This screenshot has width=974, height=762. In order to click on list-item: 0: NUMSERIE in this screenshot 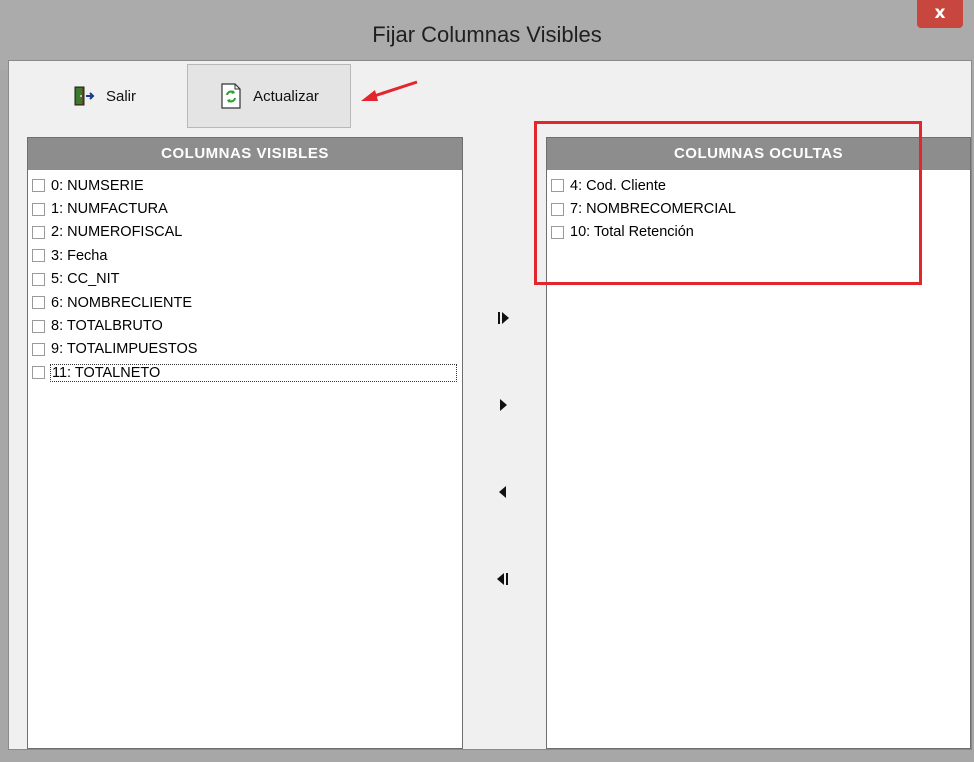, I will do `click(247, 185)`.